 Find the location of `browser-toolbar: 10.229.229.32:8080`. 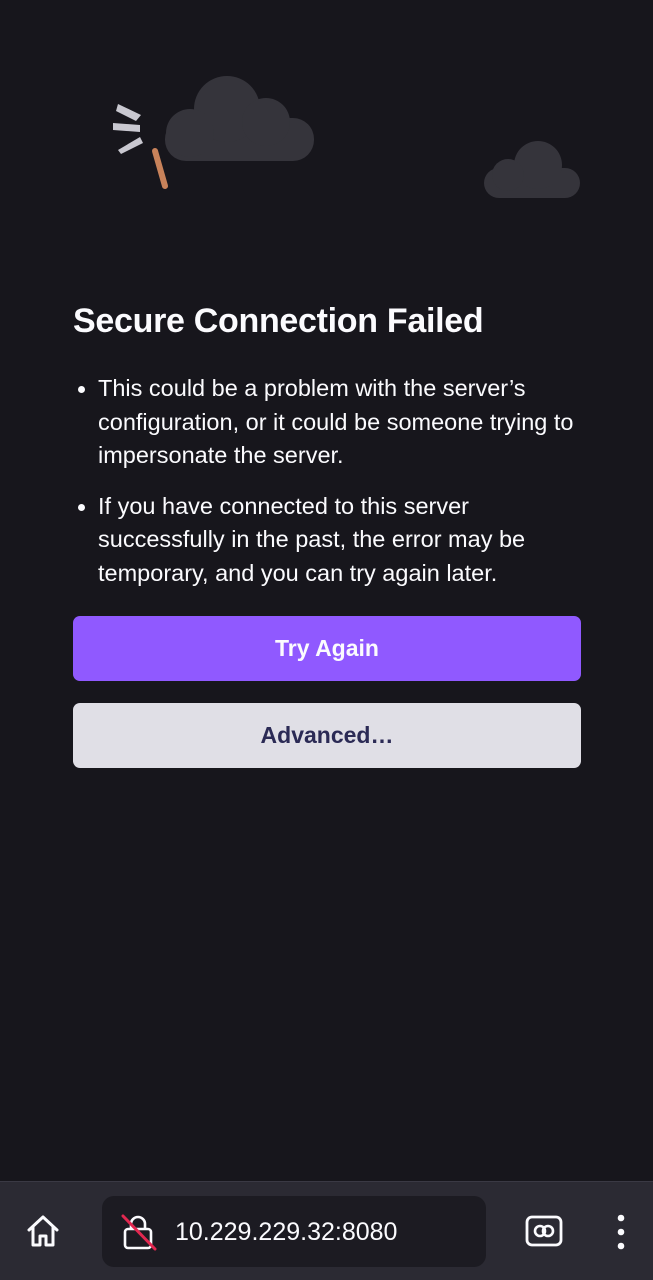

browser-toolbar: 10.229.229.32:8080 is located at coordinates (326, 1230).